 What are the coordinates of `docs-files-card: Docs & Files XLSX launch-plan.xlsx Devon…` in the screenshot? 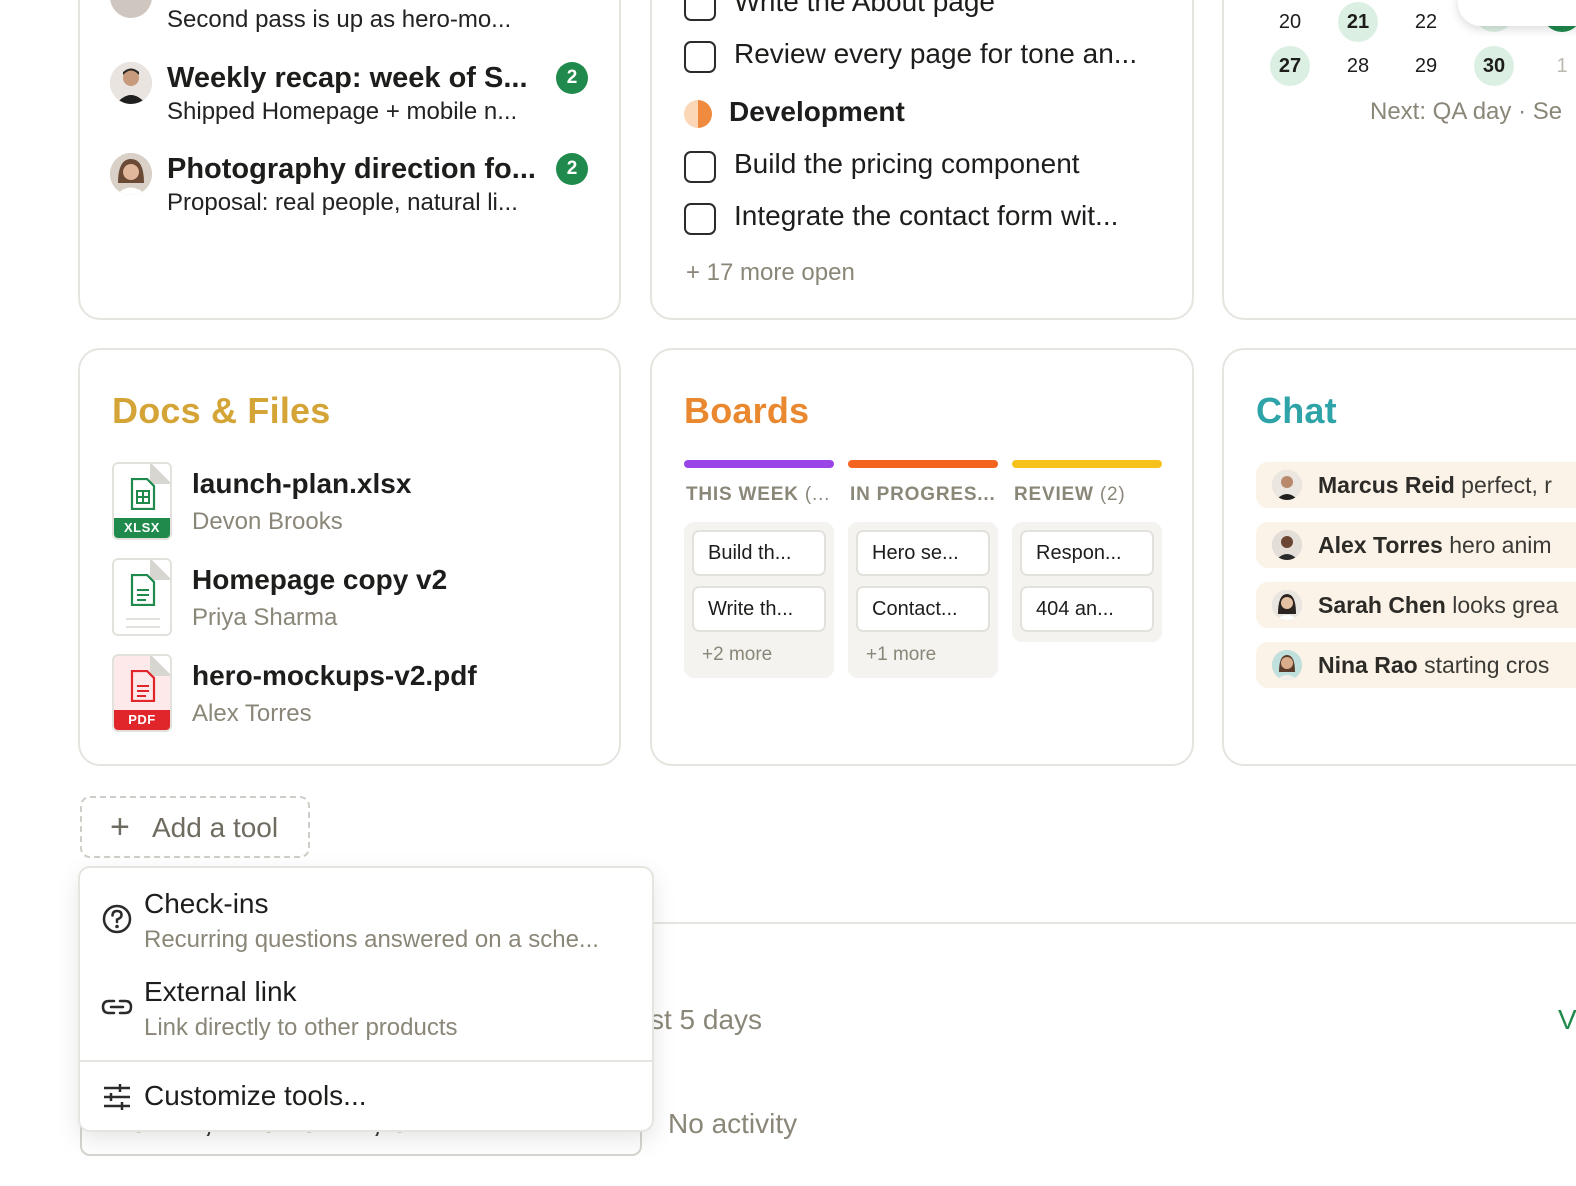 It's located at (349, 557).